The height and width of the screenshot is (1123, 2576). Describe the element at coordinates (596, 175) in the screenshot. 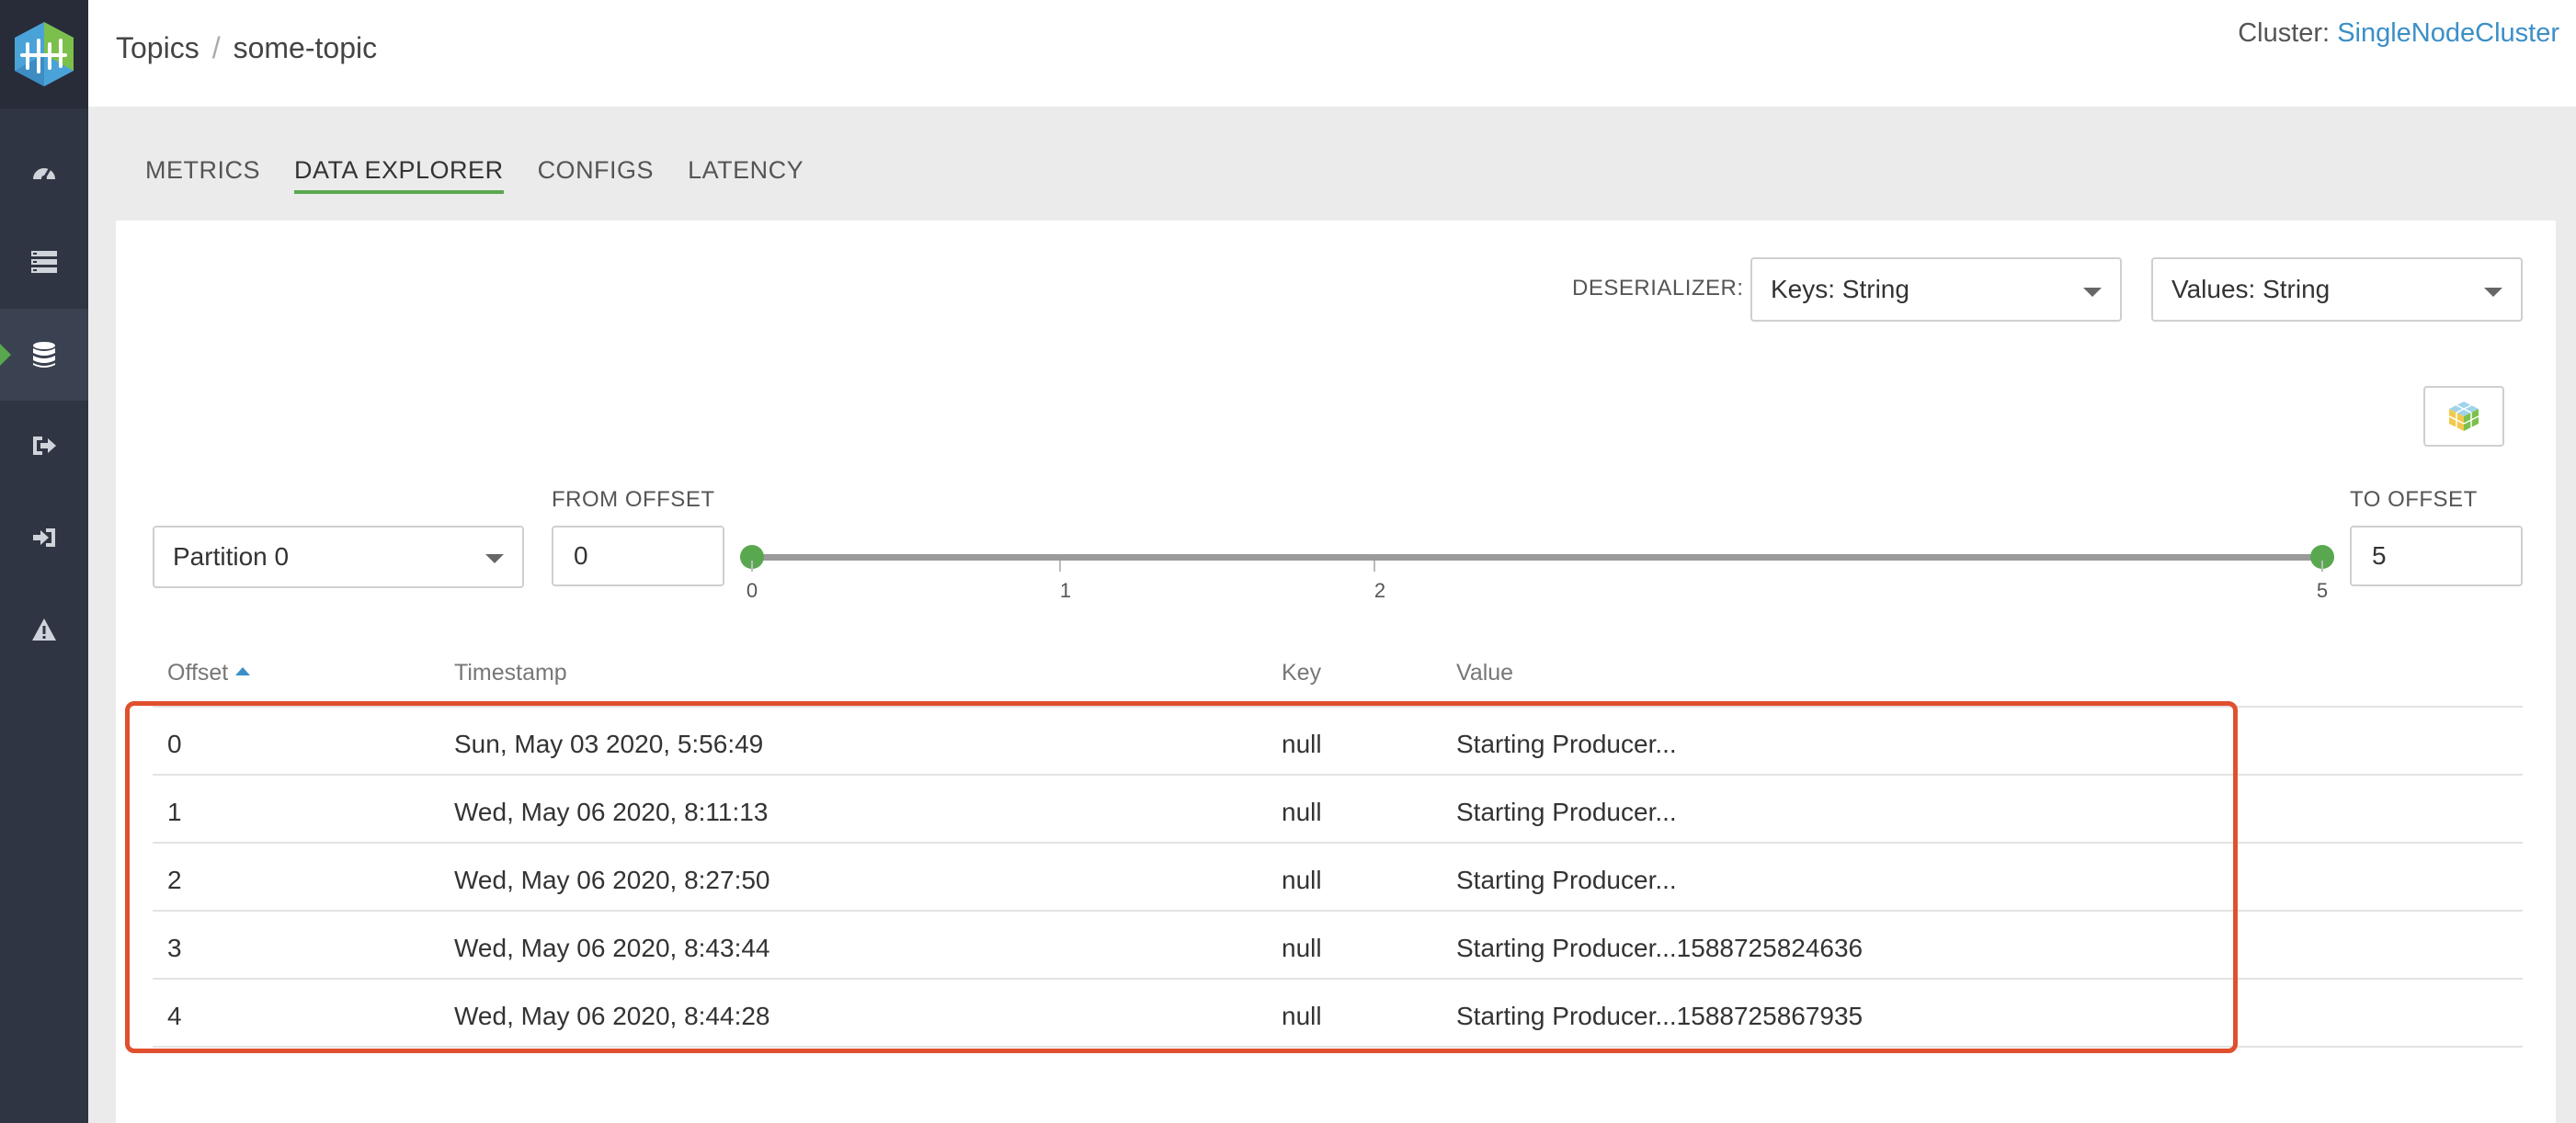

I see `tab-configs: CONFIGS` at that location.